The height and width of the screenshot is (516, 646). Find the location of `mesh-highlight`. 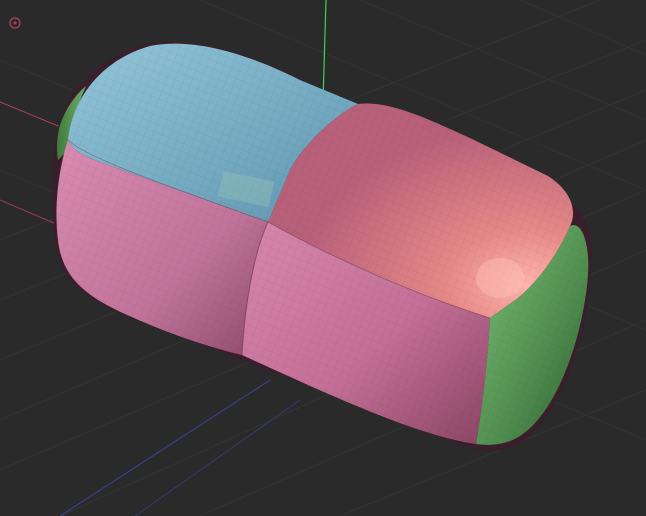

mesh-highlight is located at coordinates (500, 278).